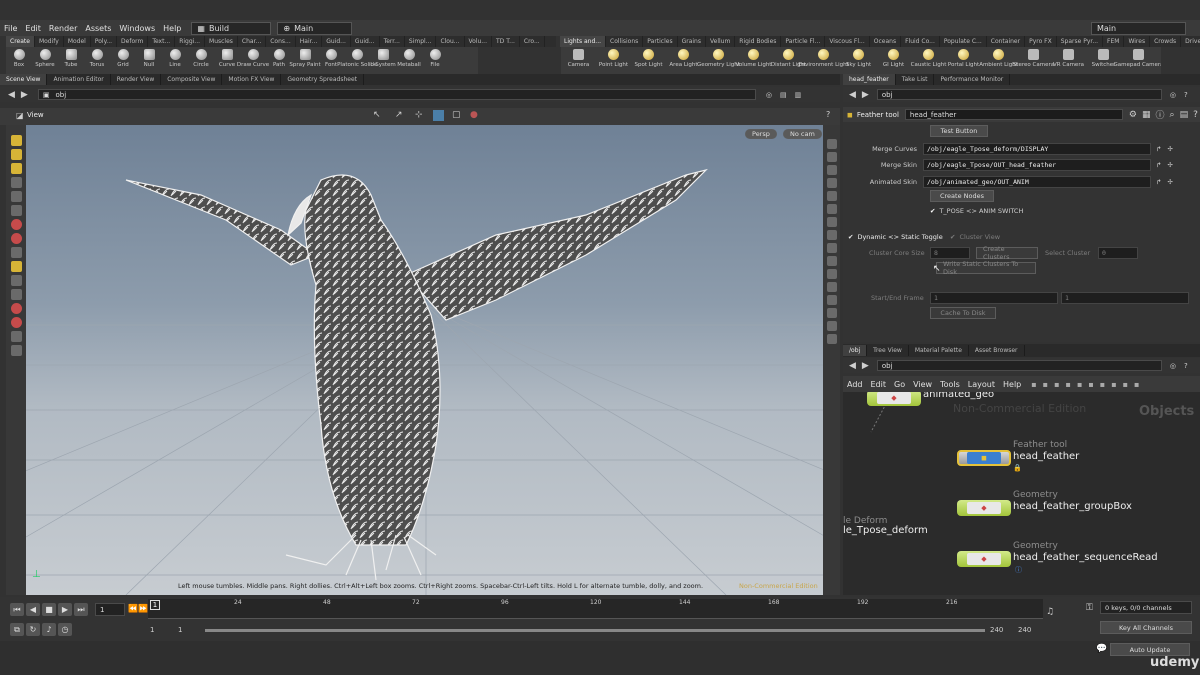 This screenshot has width=1200, height=675. Describe the element at coordinates (899, 384) in the screenshot. I see `network-menu-item: Go` at that location.